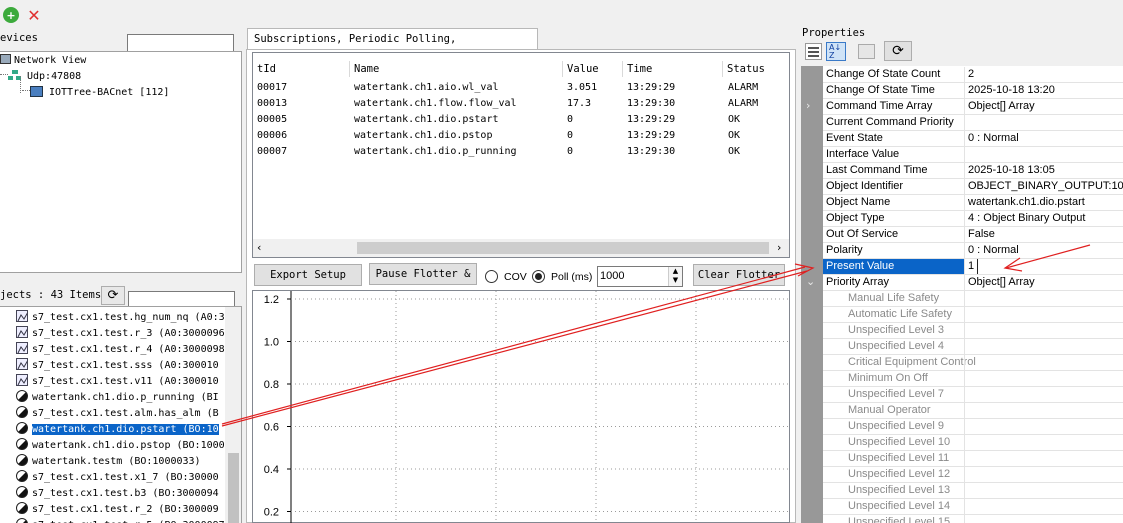 The width and height of the screenshot is (1123, 523). I want to click on property-row: Unspecified Level 14, so click(973, 507).